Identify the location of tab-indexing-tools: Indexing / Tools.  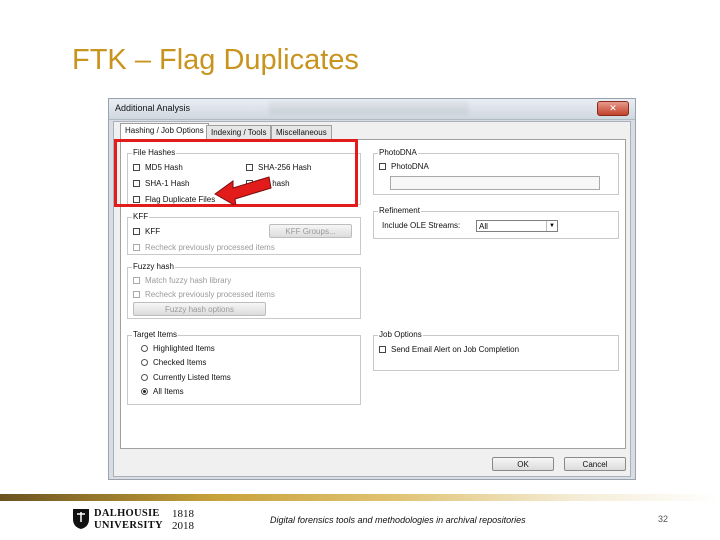
(239, 132).